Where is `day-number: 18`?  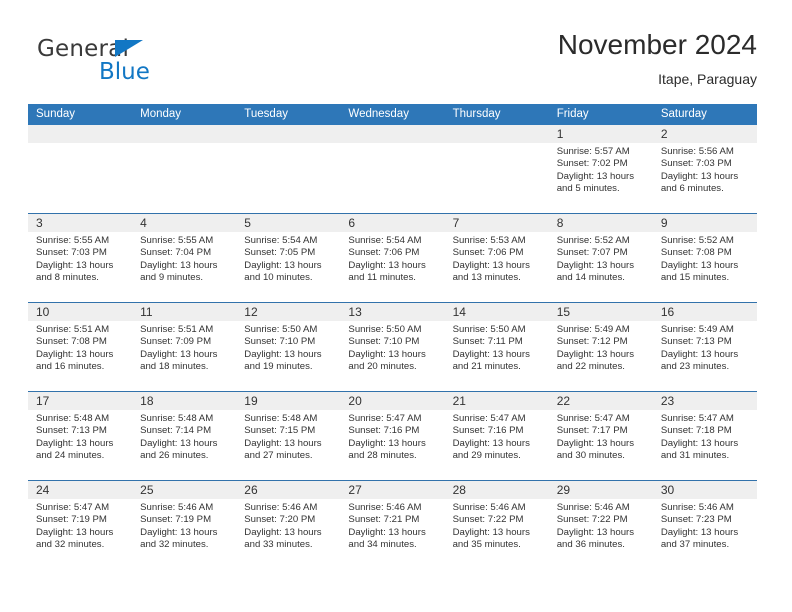
day-number: 18 is located at coordinates (147, 401).